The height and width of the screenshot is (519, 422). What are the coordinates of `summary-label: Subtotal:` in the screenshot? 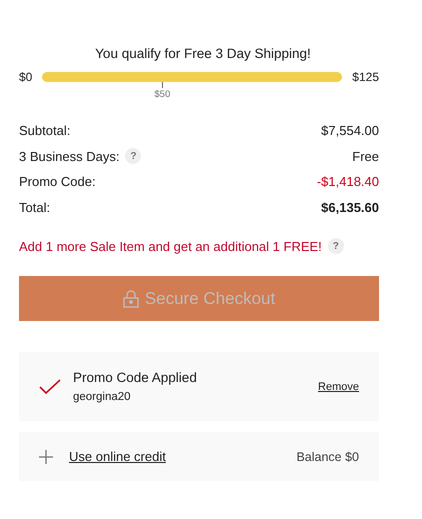 It's located at (44, 130).